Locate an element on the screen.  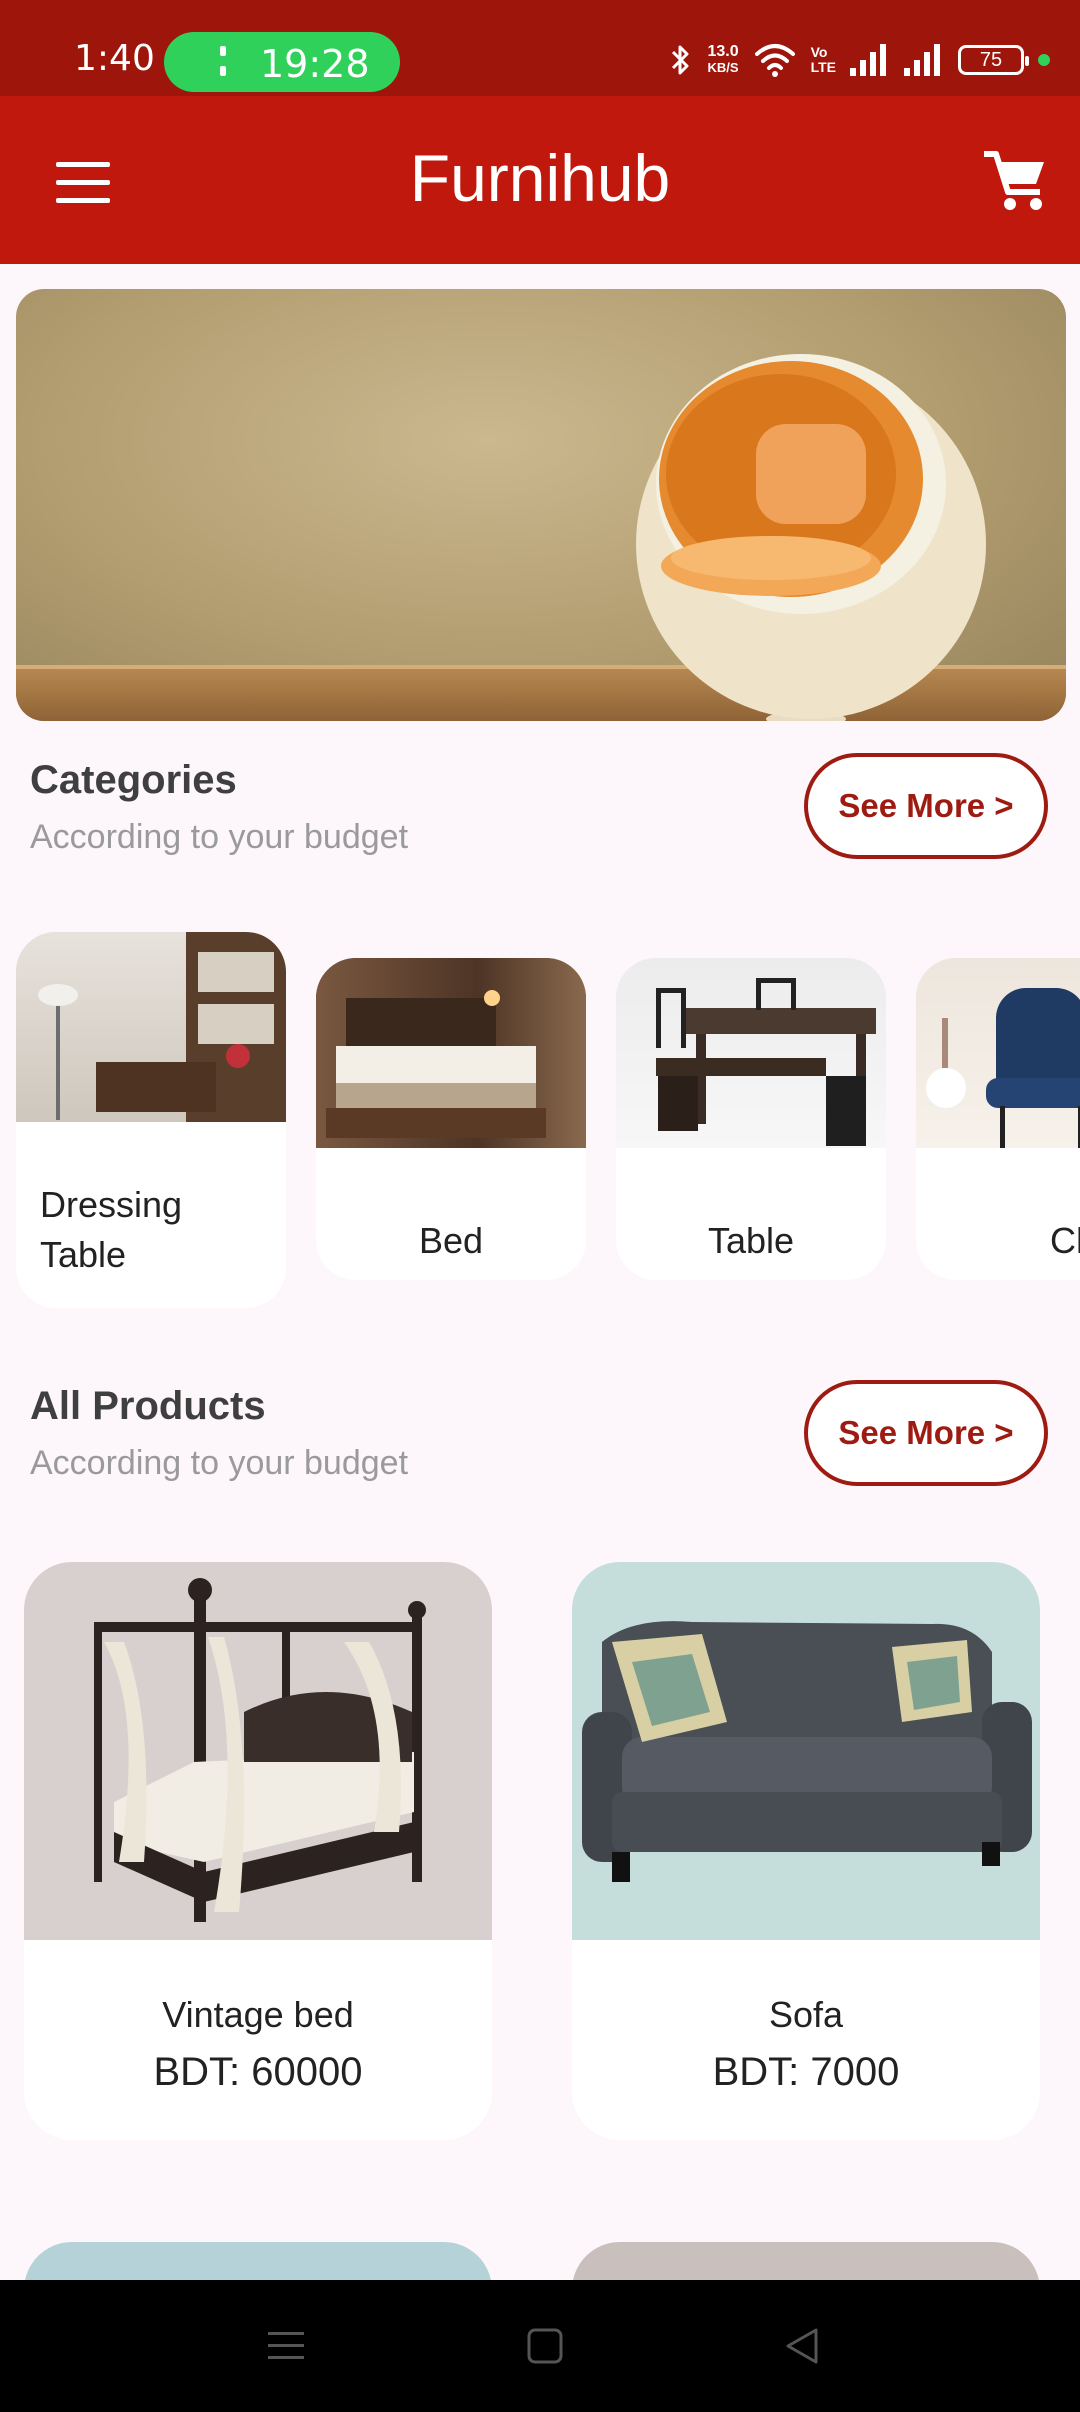
category-card-chair: Chai is located at coordinates (998, 1119).